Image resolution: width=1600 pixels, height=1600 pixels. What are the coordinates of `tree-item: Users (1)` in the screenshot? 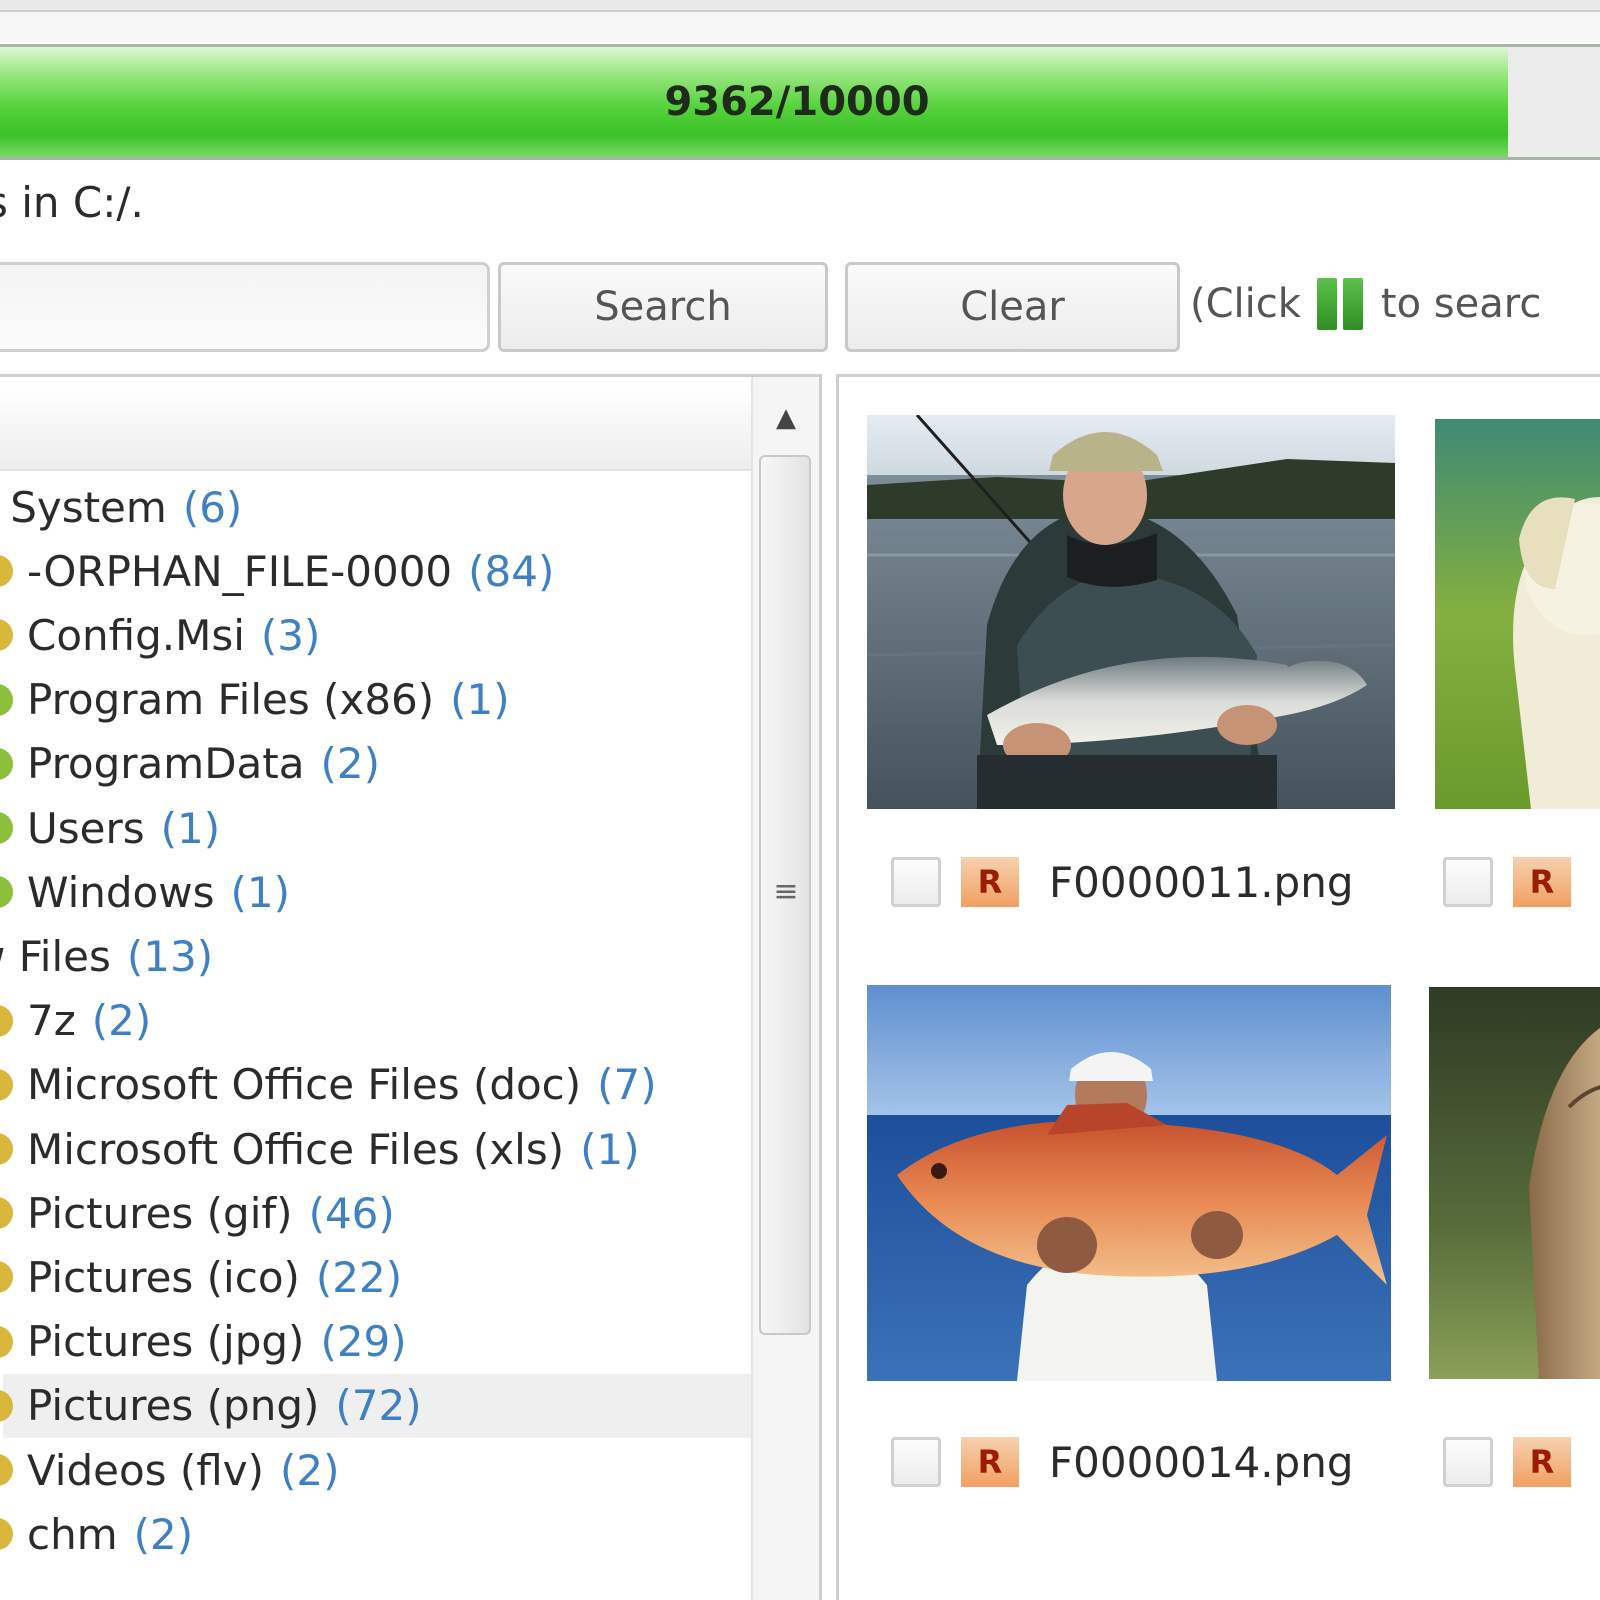 It's located at (110, 828).